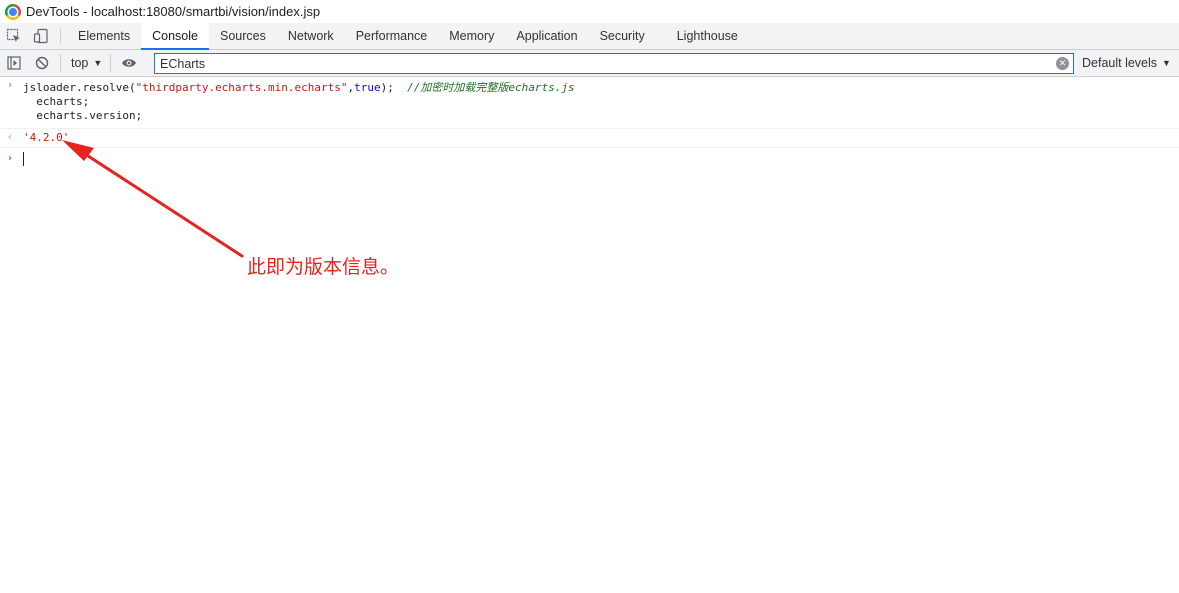  Describe the element at coordinates (491, 87) in the screenshot. I see `code-comment: //加密时加载完整版echarts.js` at that location.